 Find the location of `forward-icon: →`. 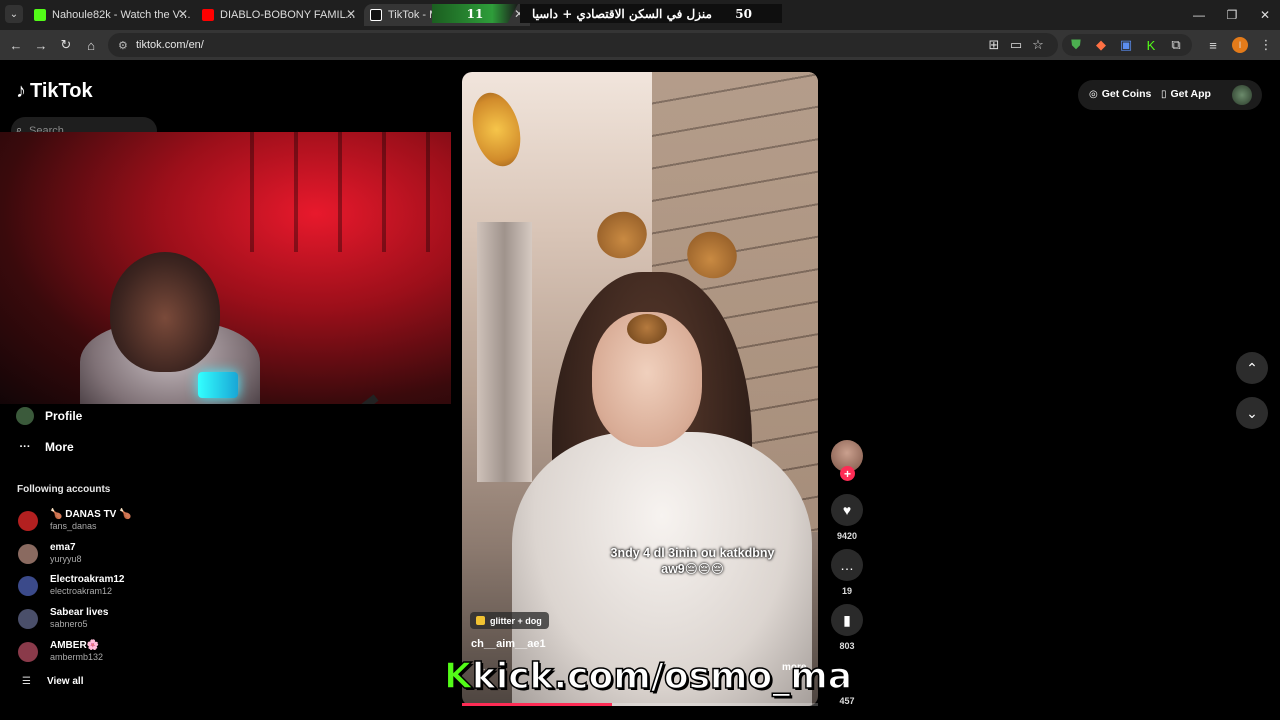

forward-icon: → is located at coordinates (41, 45).